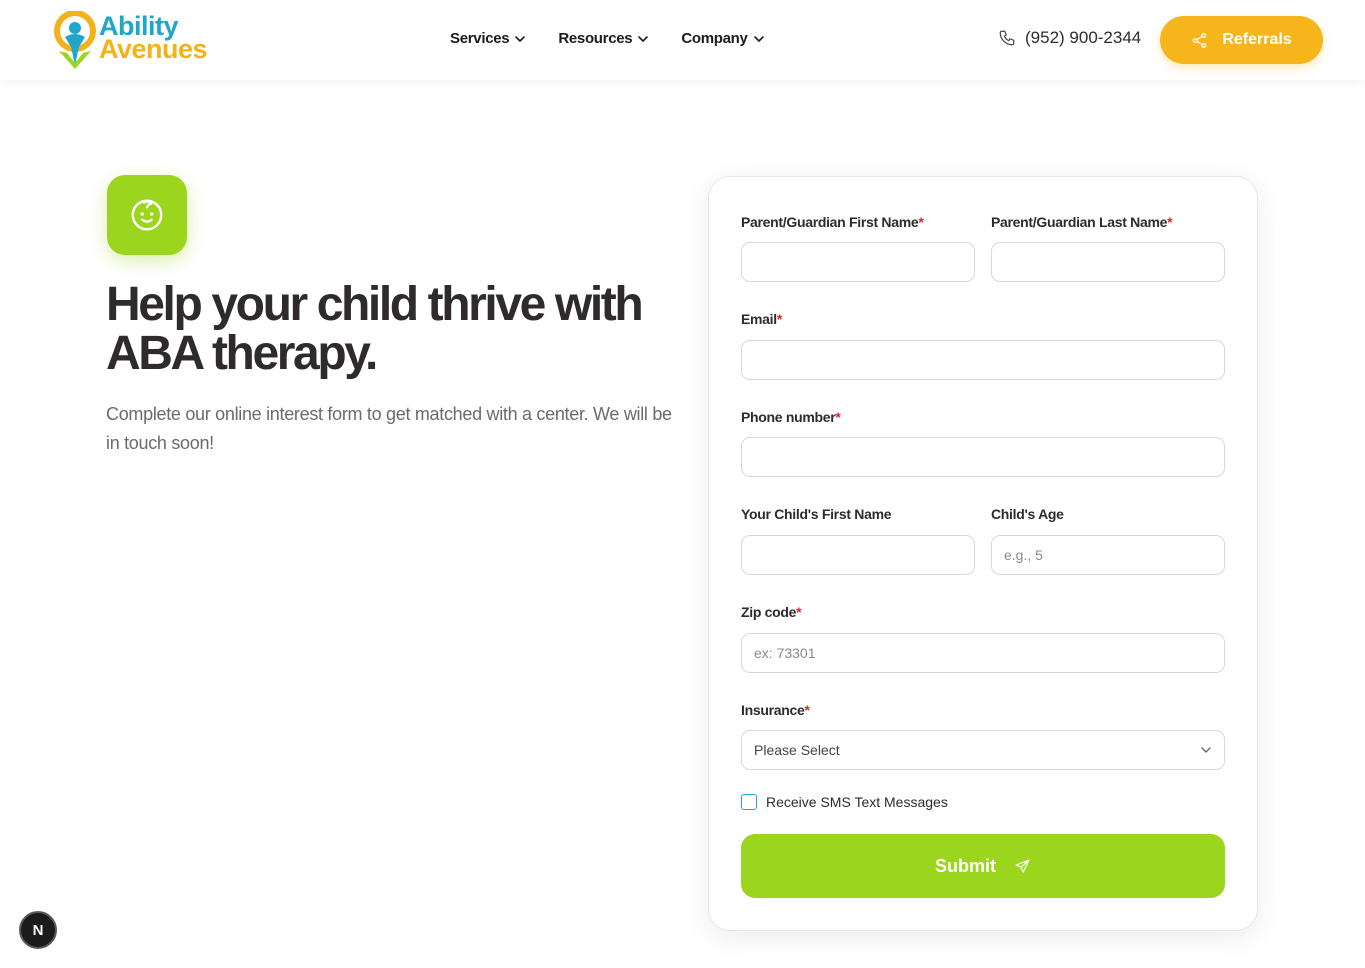 Image resolution: width=1365 pixels, height=968 pixels. Describe the element at coordinates (1257, 39) in the screenshot. I see `referrals-label: Referrals` at that location.